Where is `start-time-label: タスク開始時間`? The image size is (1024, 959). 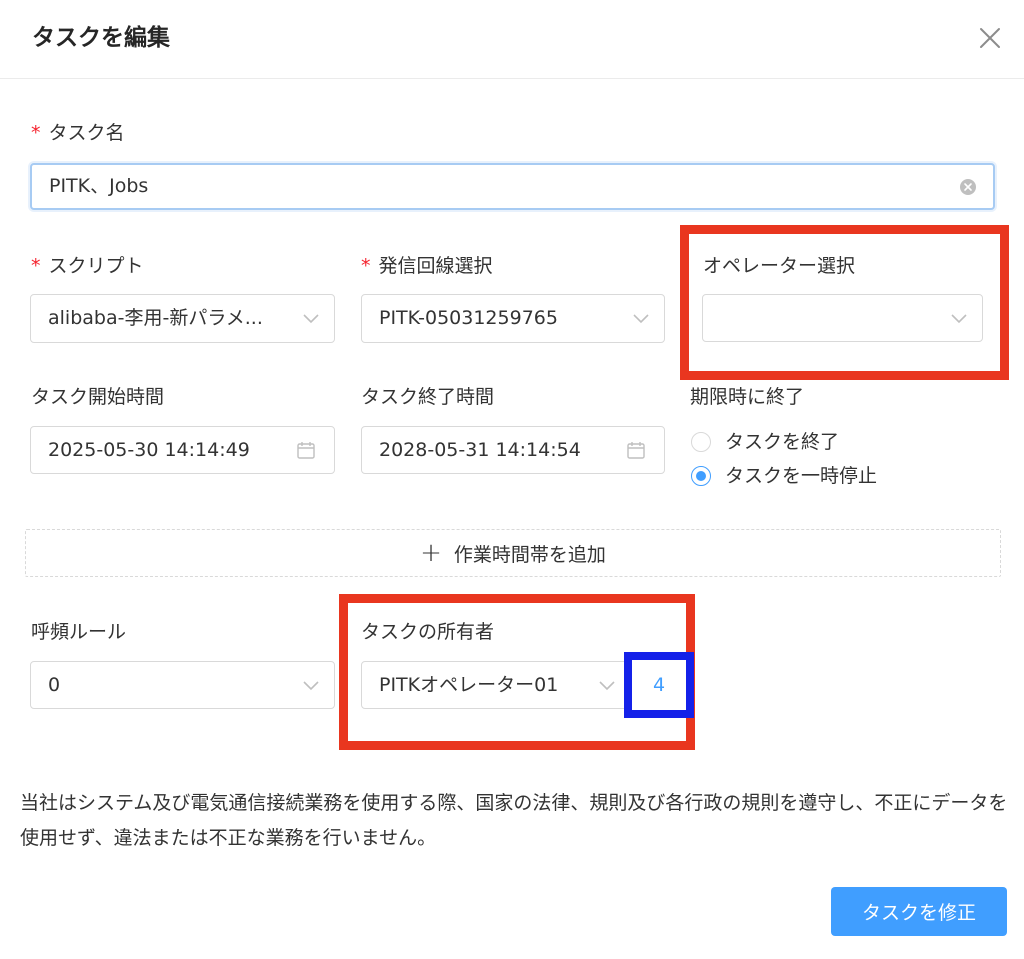
start-time-label: タスク開始時間 is located at coordinates (98, 397).